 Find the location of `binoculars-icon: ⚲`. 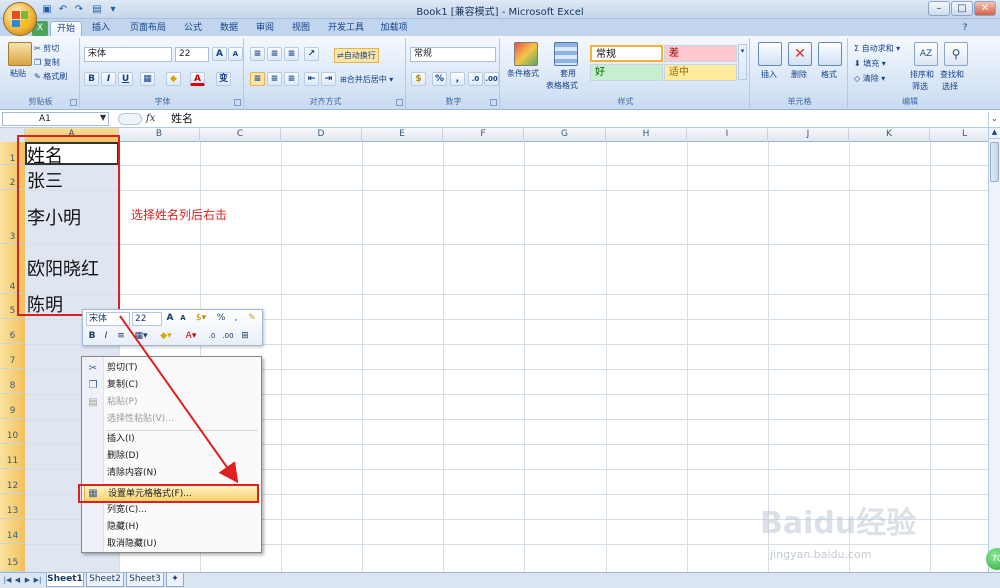

binoculars-icon: ⚲ is located at coordinates (956, 54).